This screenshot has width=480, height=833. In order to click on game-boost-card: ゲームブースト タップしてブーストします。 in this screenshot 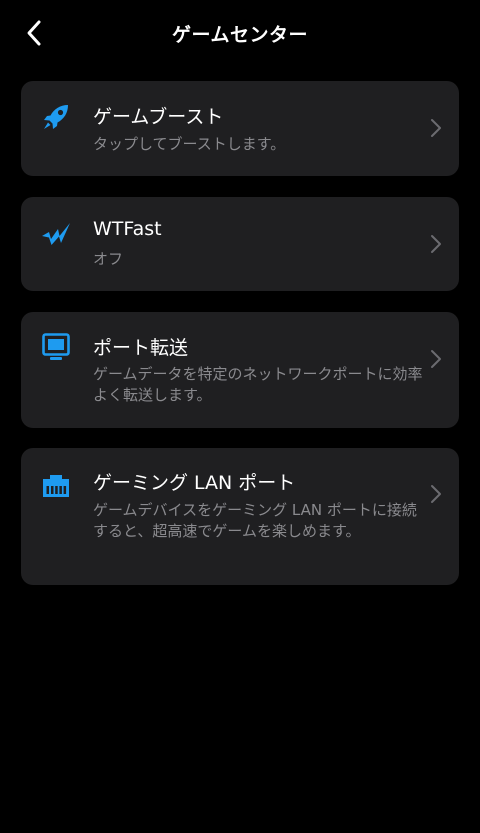, I will do `click(240, 128)`.